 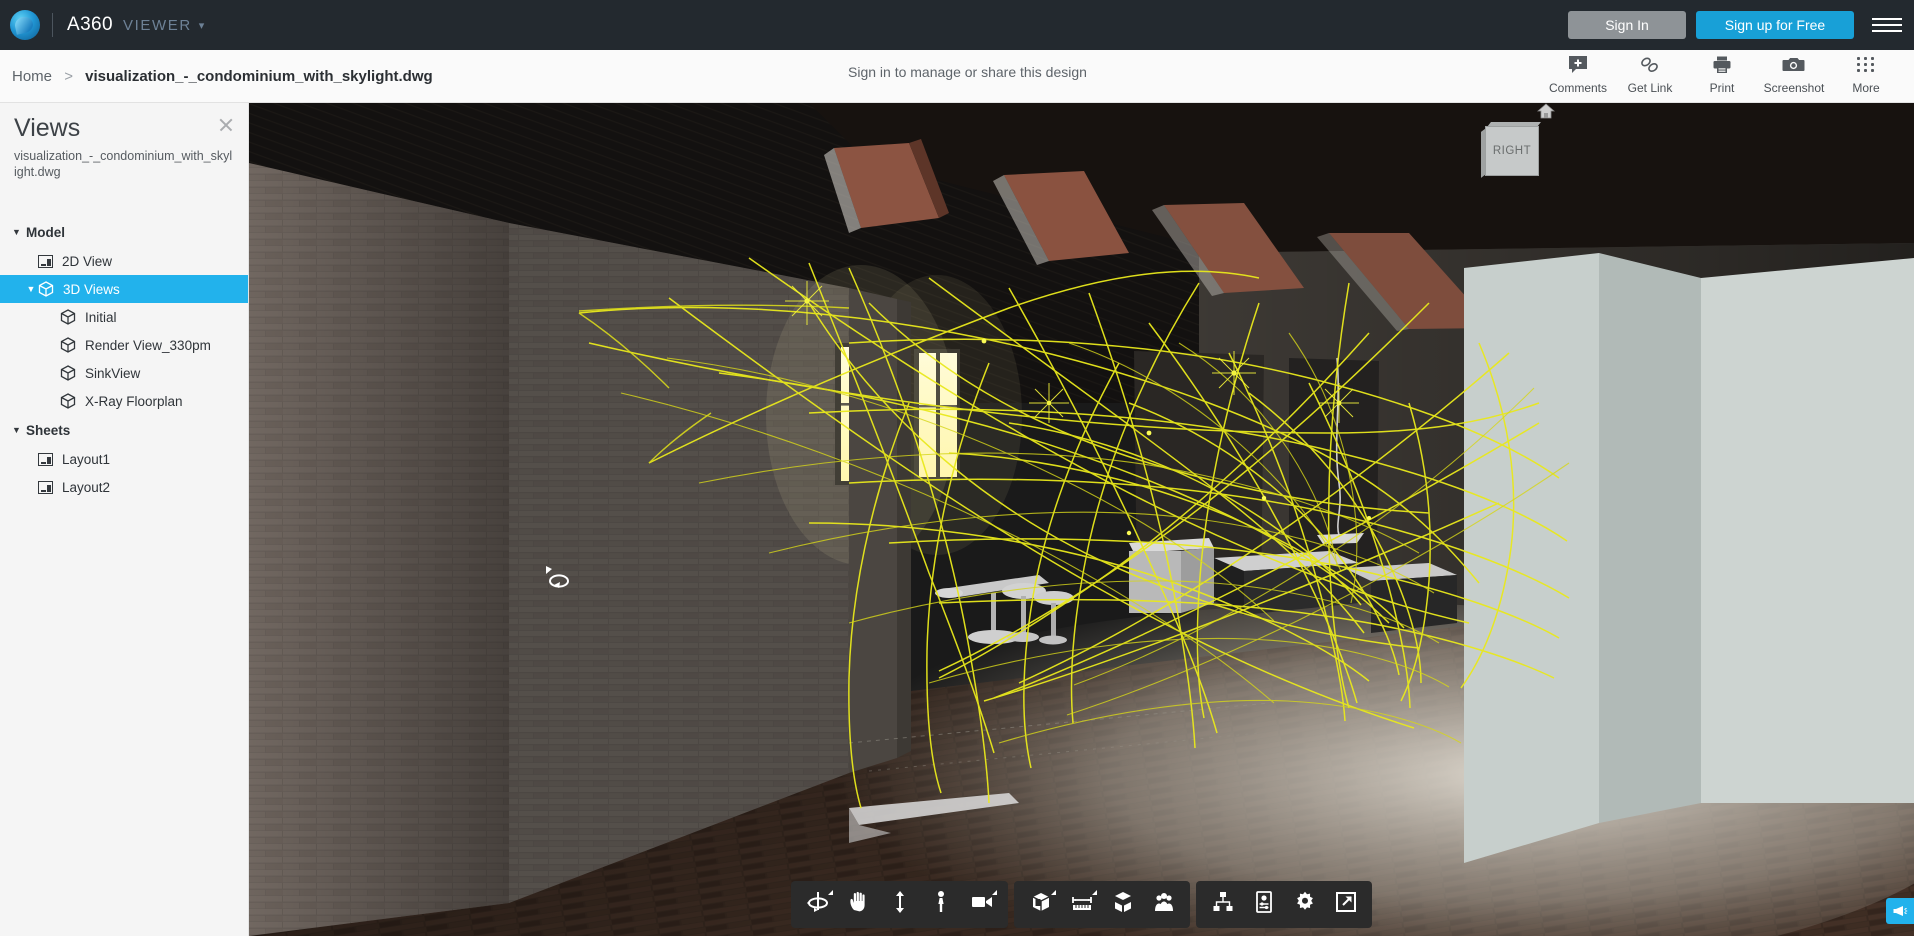 I want to click on sign-in-button: Sign In, so click(x=1627, y=25).